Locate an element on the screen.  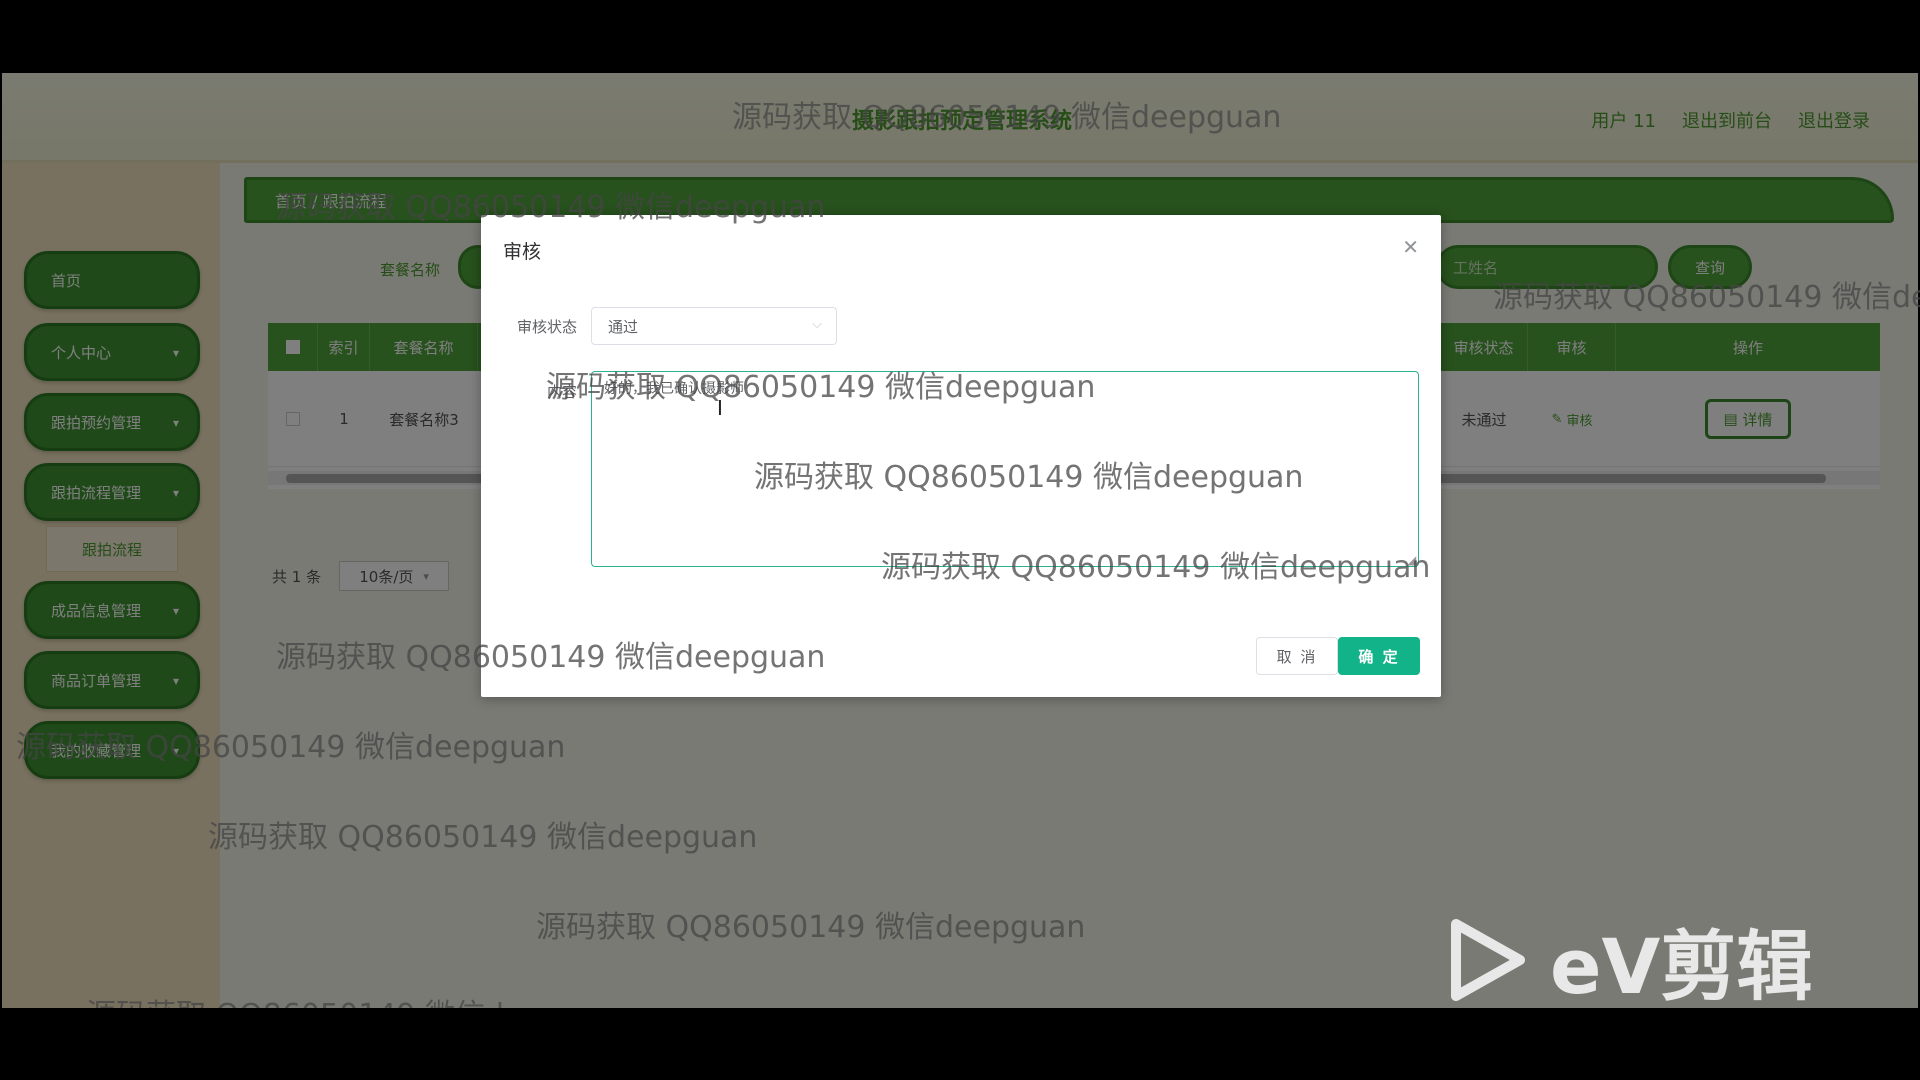
status-label: 审核状态 is located at coordinates (546, 327).